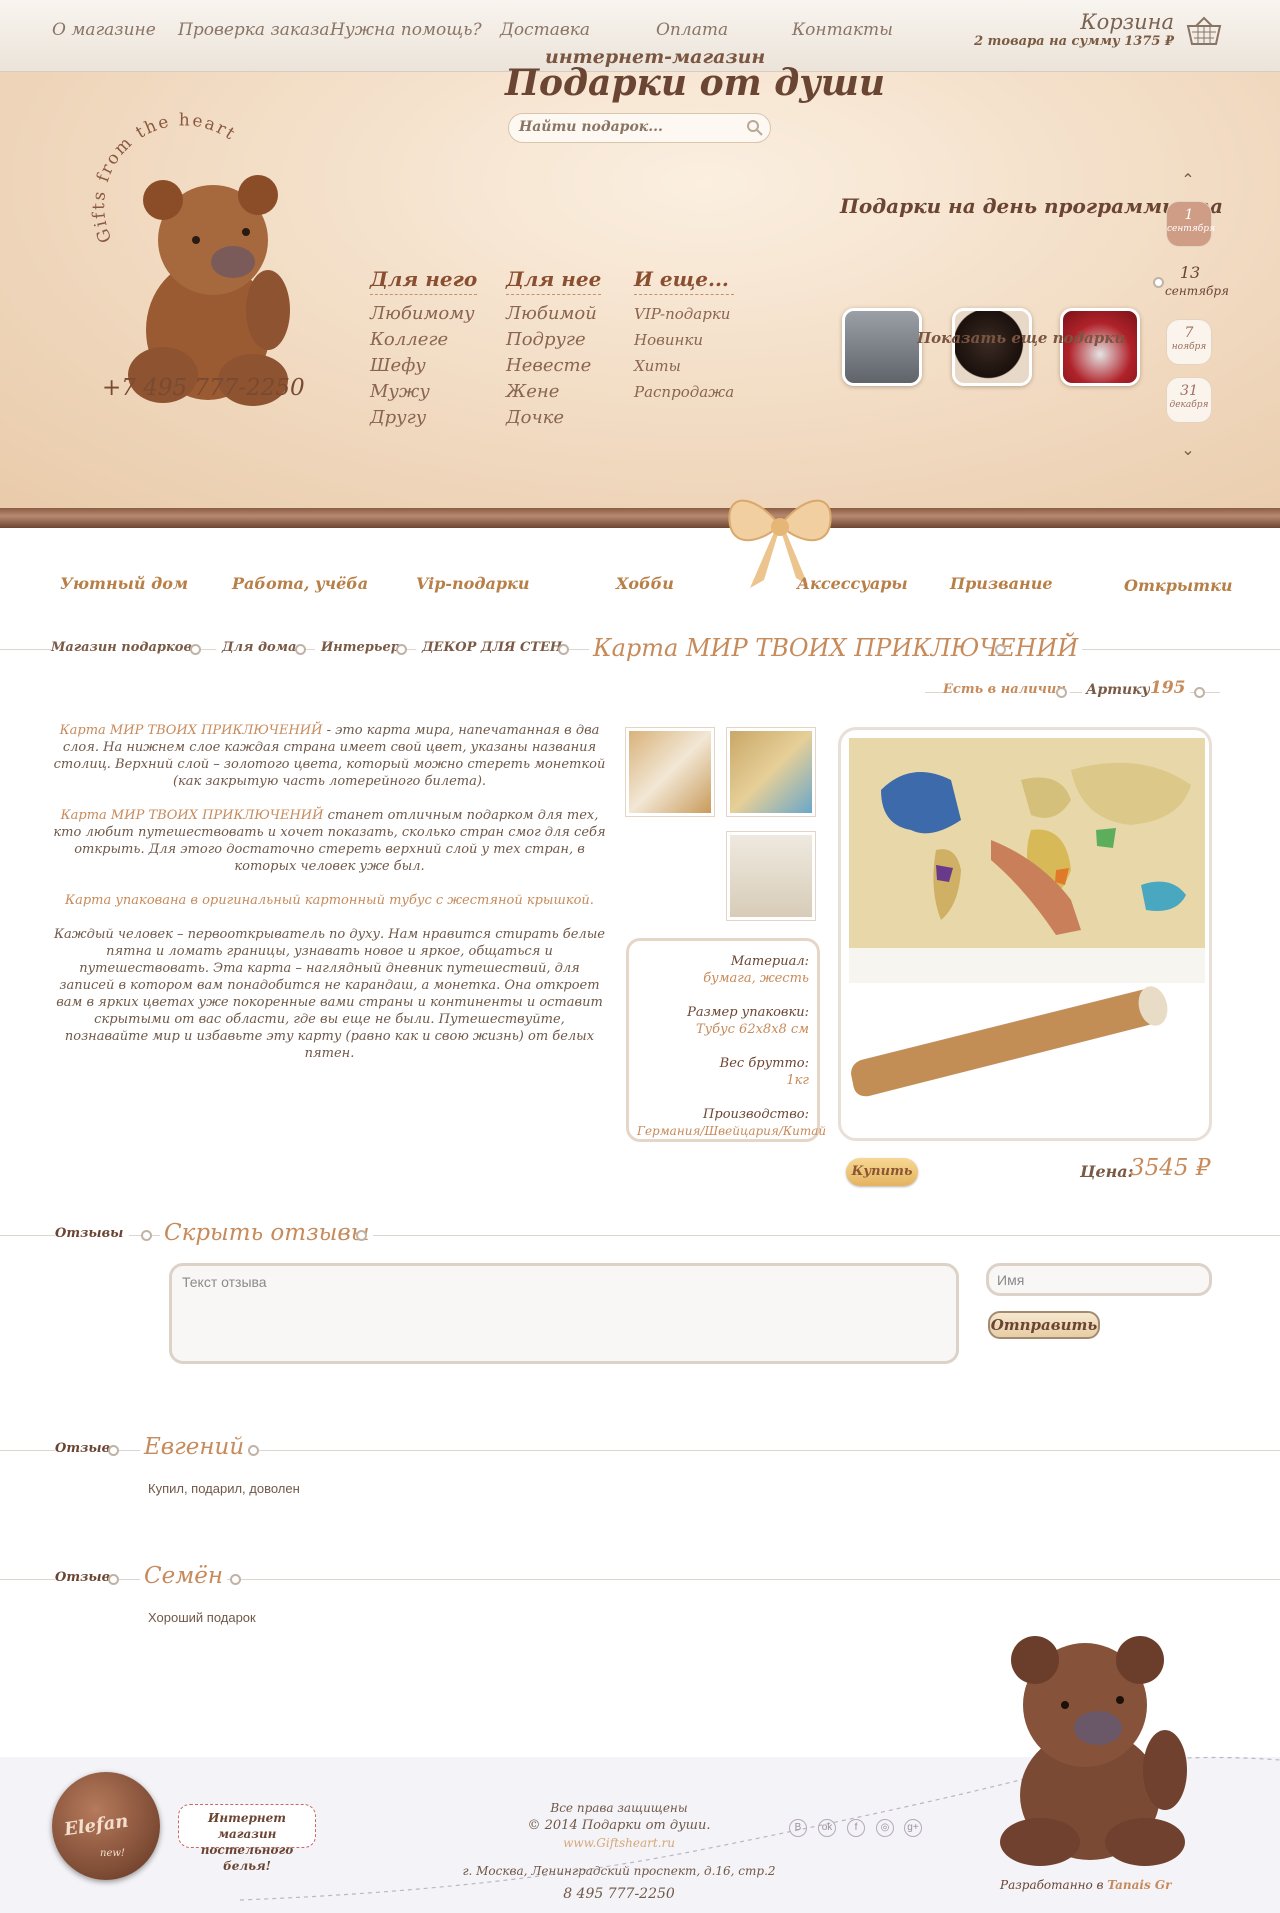  What do you see at coordinates (423, 418) in the screenshot?
I see `menu-item: Другу` at bounding box center [423, 418].